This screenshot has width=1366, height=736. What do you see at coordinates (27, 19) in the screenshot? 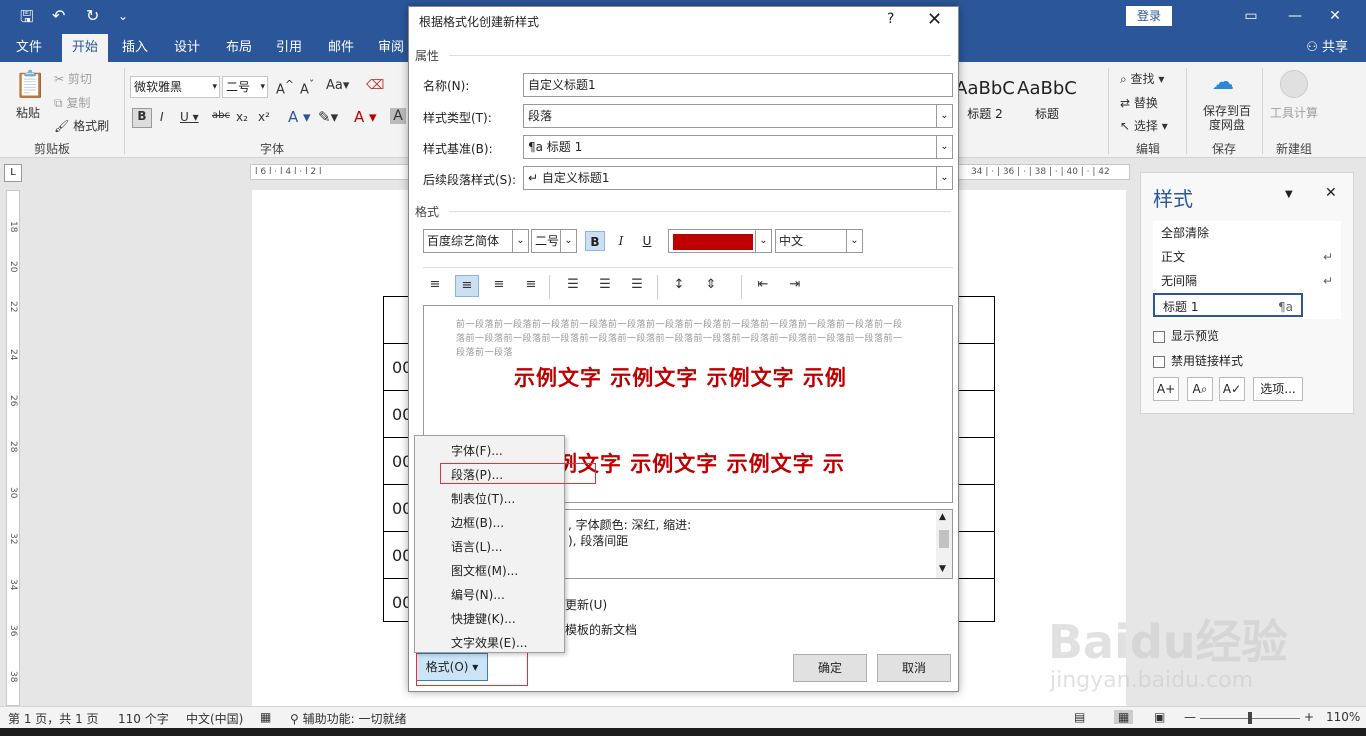
I see `save-icon: 🖫` at bounding box center [27, 19].